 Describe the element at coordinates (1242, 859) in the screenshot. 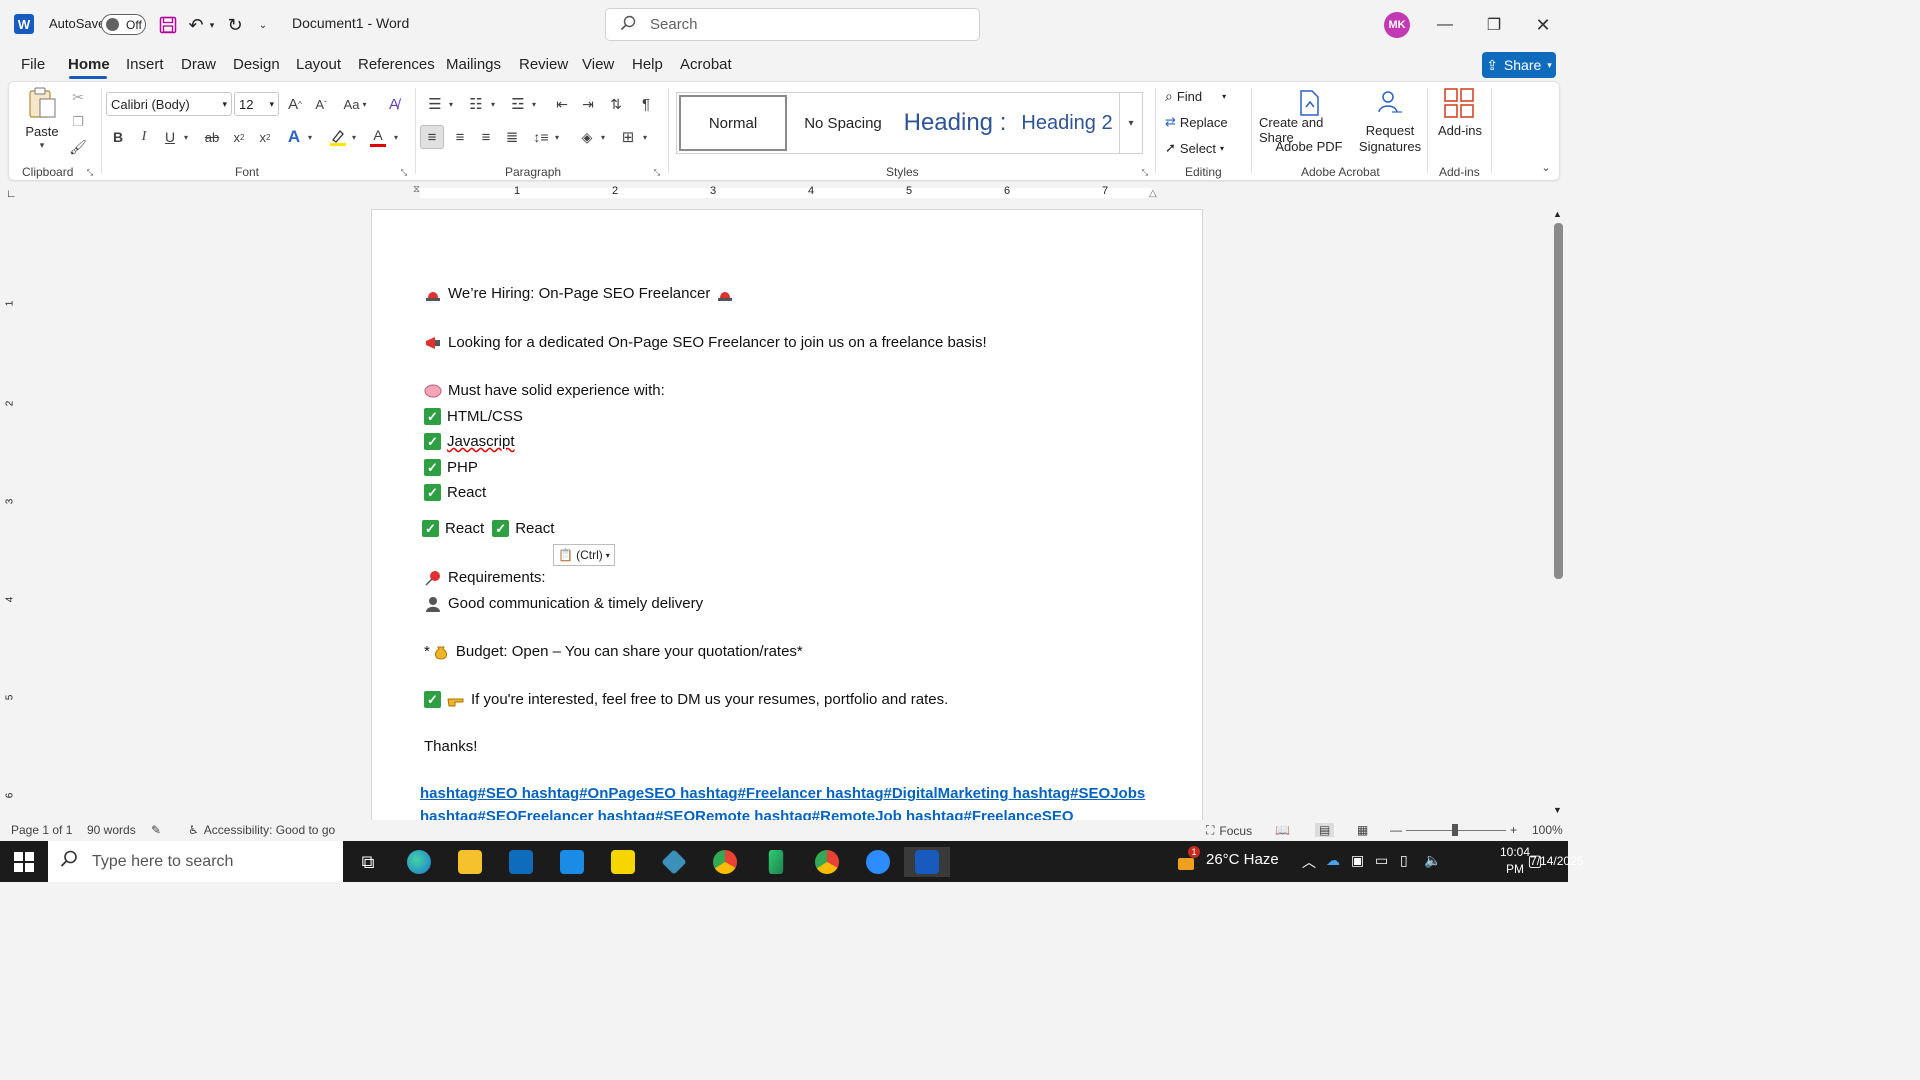

I see `weather-text: 26°C Haze` at that location.